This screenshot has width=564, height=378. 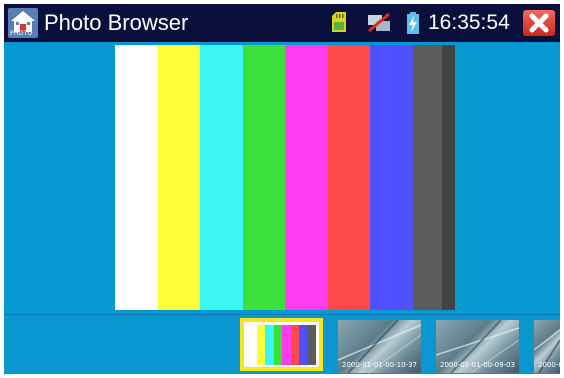 What do you see at coordinates (469, 22) in the screenshot?
I see `clock: 16:35:54` at bounding box center [469, 22].